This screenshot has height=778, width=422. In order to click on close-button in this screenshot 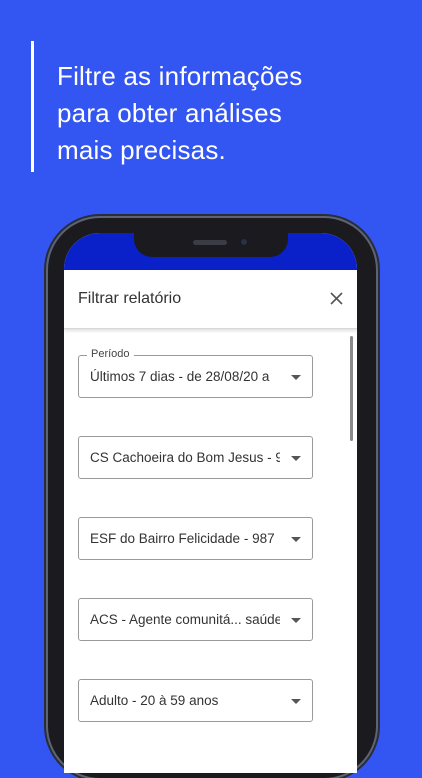, I will do `click(336, 298)`.